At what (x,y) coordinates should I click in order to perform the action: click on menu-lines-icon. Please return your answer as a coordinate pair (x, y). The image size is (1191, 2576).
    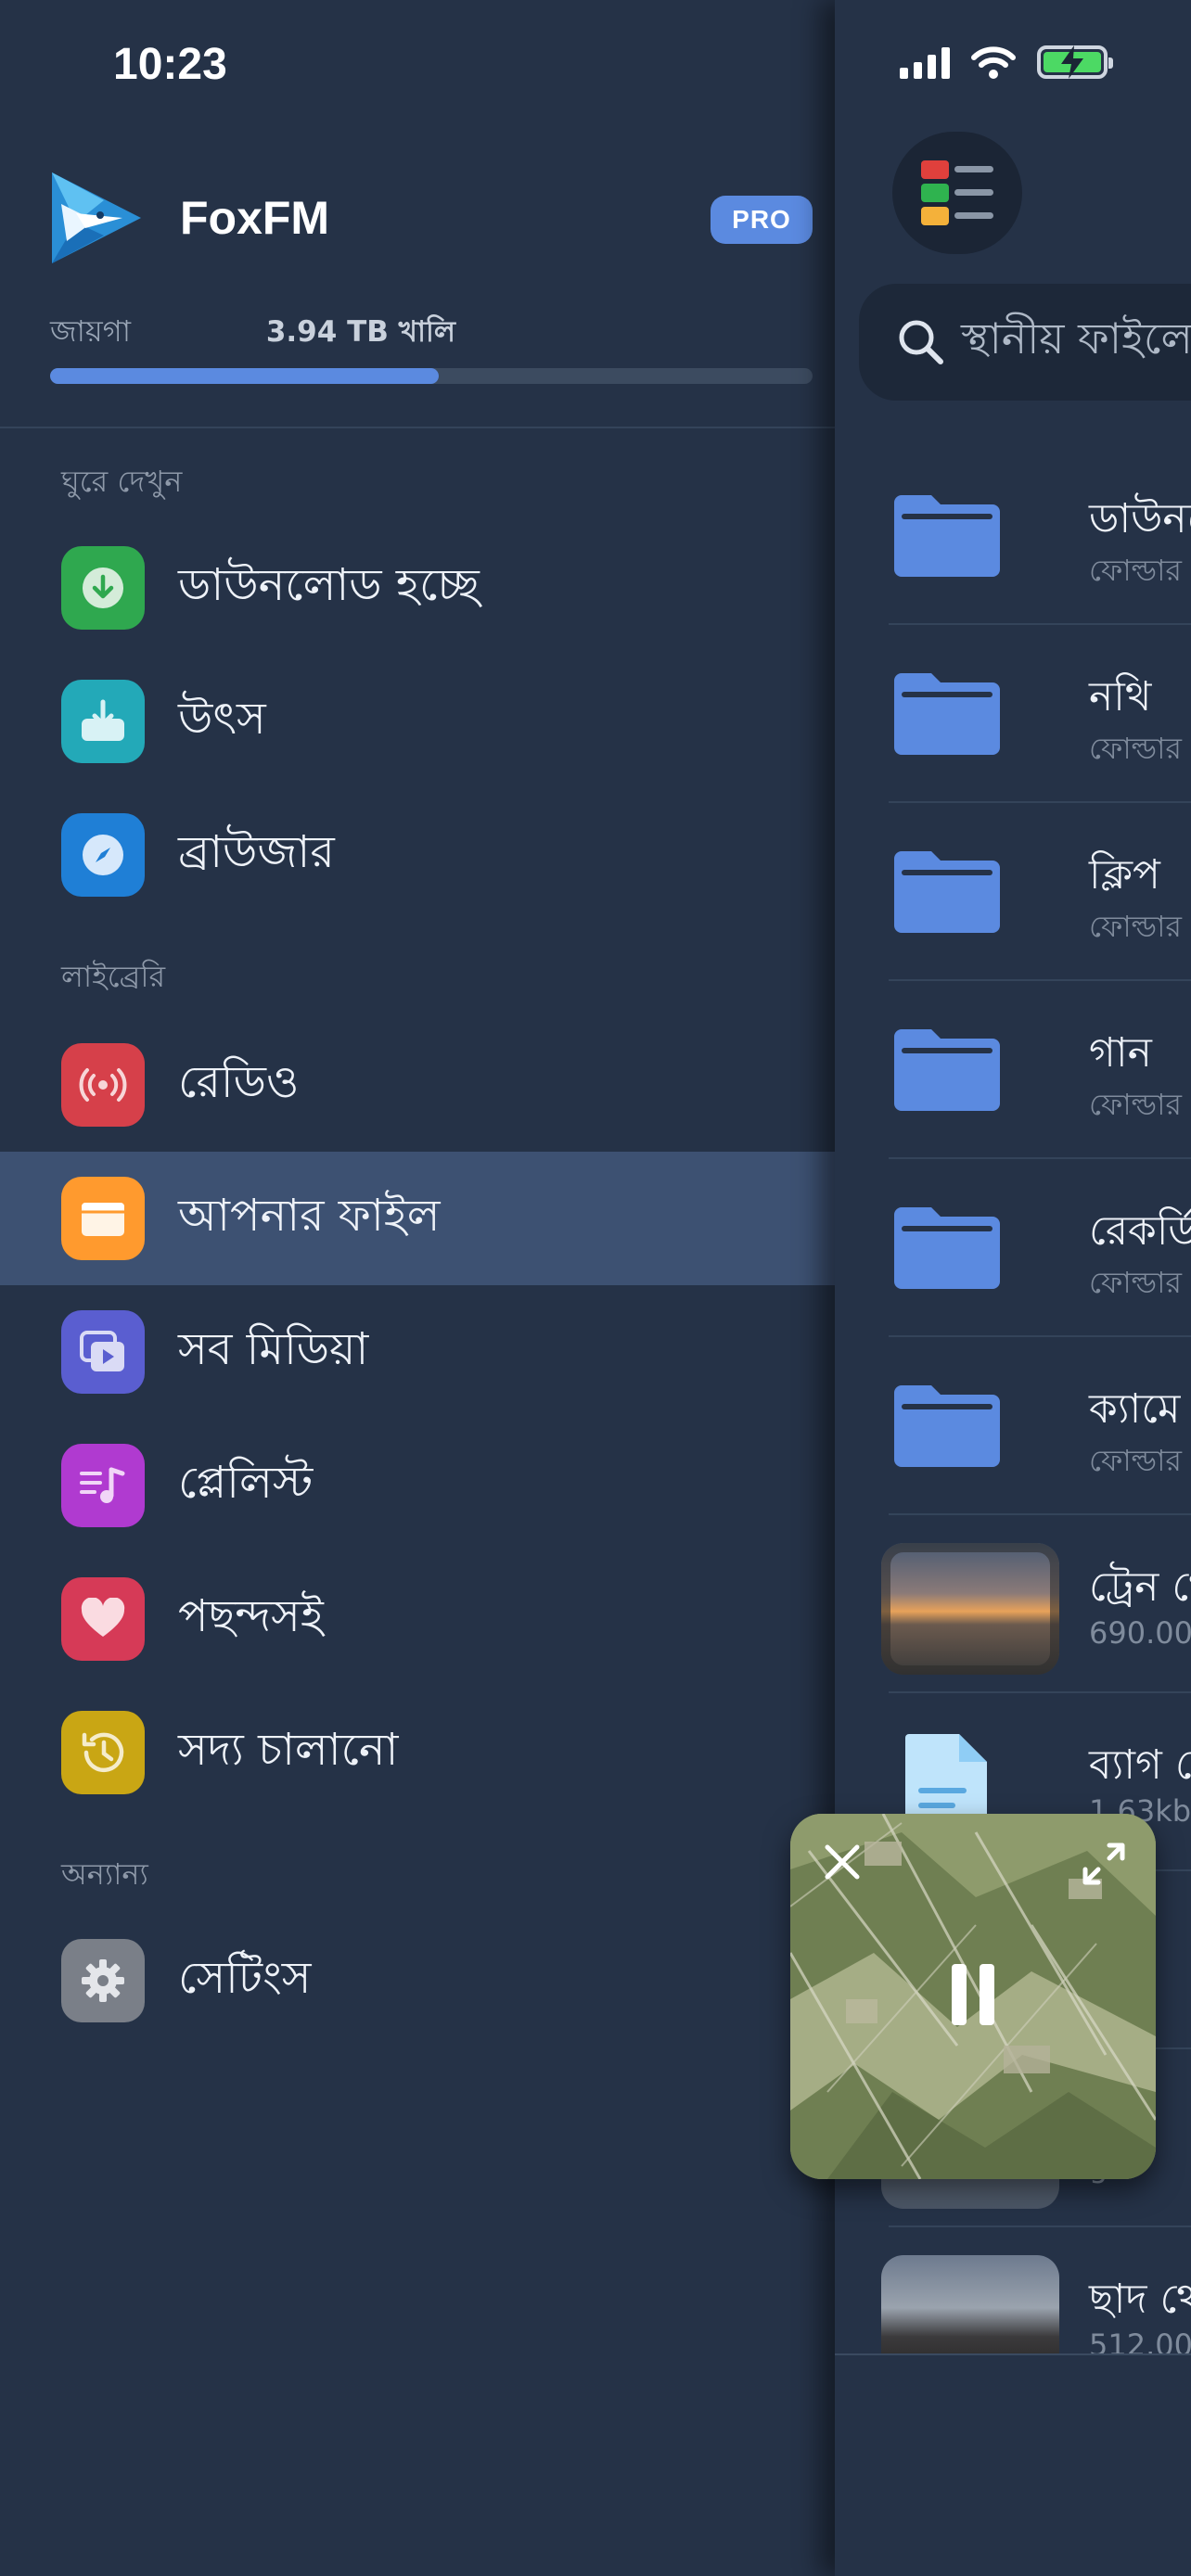
    Looking at the image, I should click on (957, 192).